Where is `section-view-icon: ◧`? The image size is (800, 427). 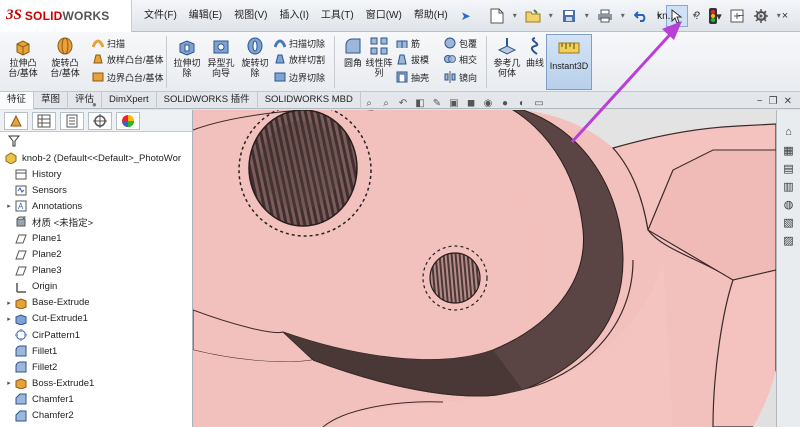
section-view-icon: ◧ is located at coordinates (420, 103).